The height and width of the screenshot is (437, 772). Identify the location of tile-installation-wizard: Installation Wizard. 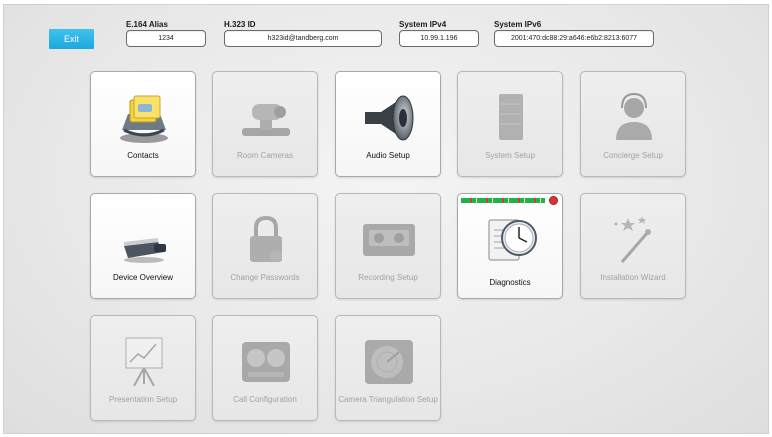
(633, 246).